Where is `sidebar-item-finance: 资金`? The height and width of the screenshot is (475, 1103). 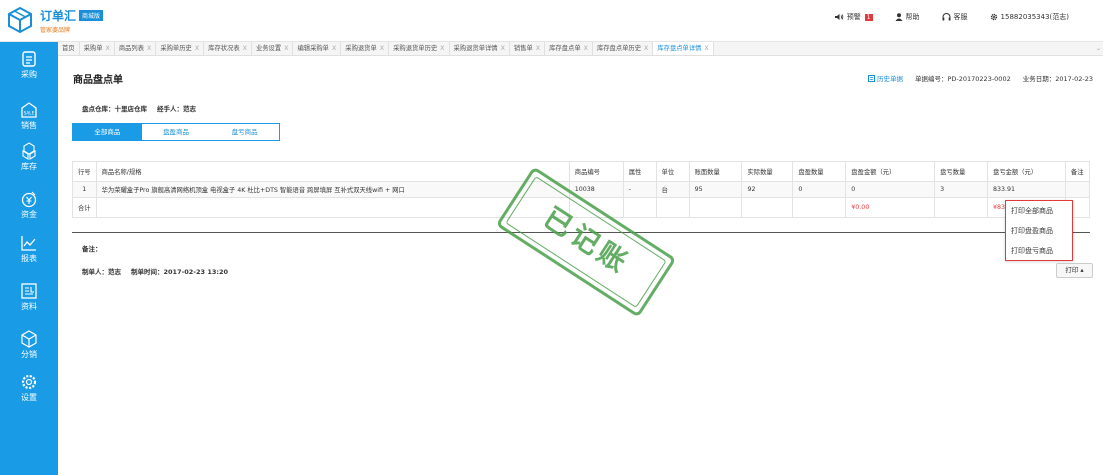 sidebar-item-finance: 资金 is located at coordinates (29, 205).